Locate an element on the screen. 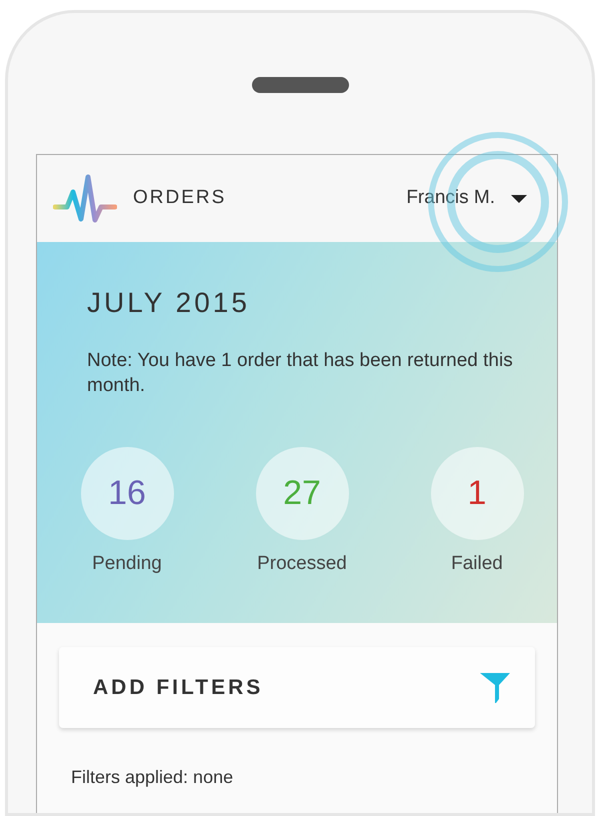 The image size is (600, 816). stat-label: Processed is located at coordinates (302, 564).